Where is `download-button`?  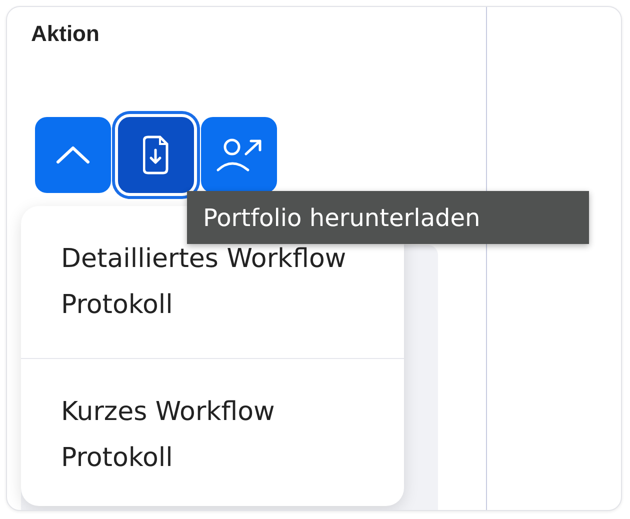 download-button is located at coordinates (156, 155).